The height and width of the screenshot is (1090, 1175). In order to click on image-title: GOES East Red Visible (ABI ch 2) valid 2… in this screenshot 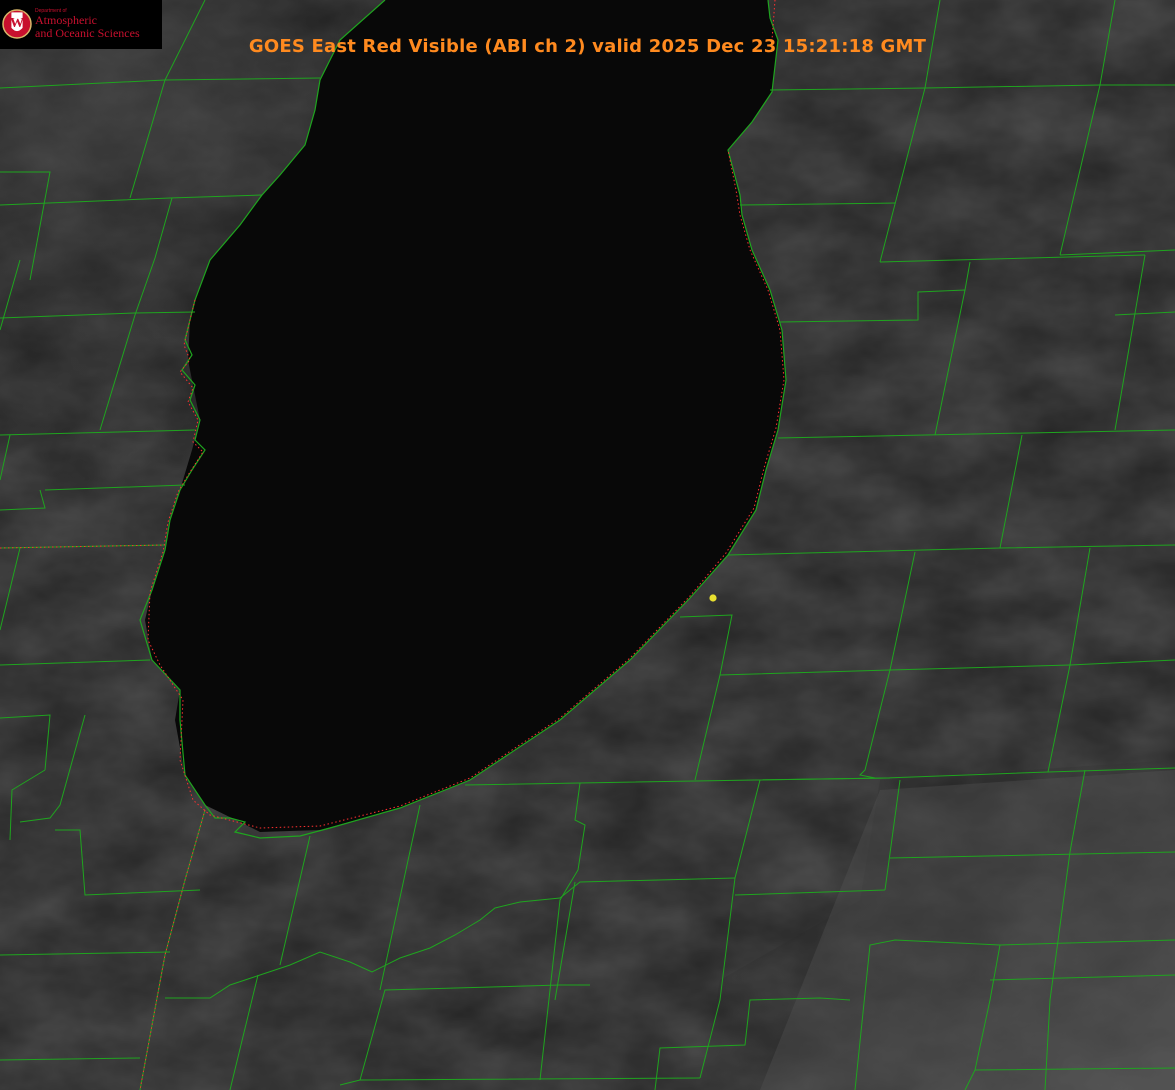, I will do `click(587, 46)`.